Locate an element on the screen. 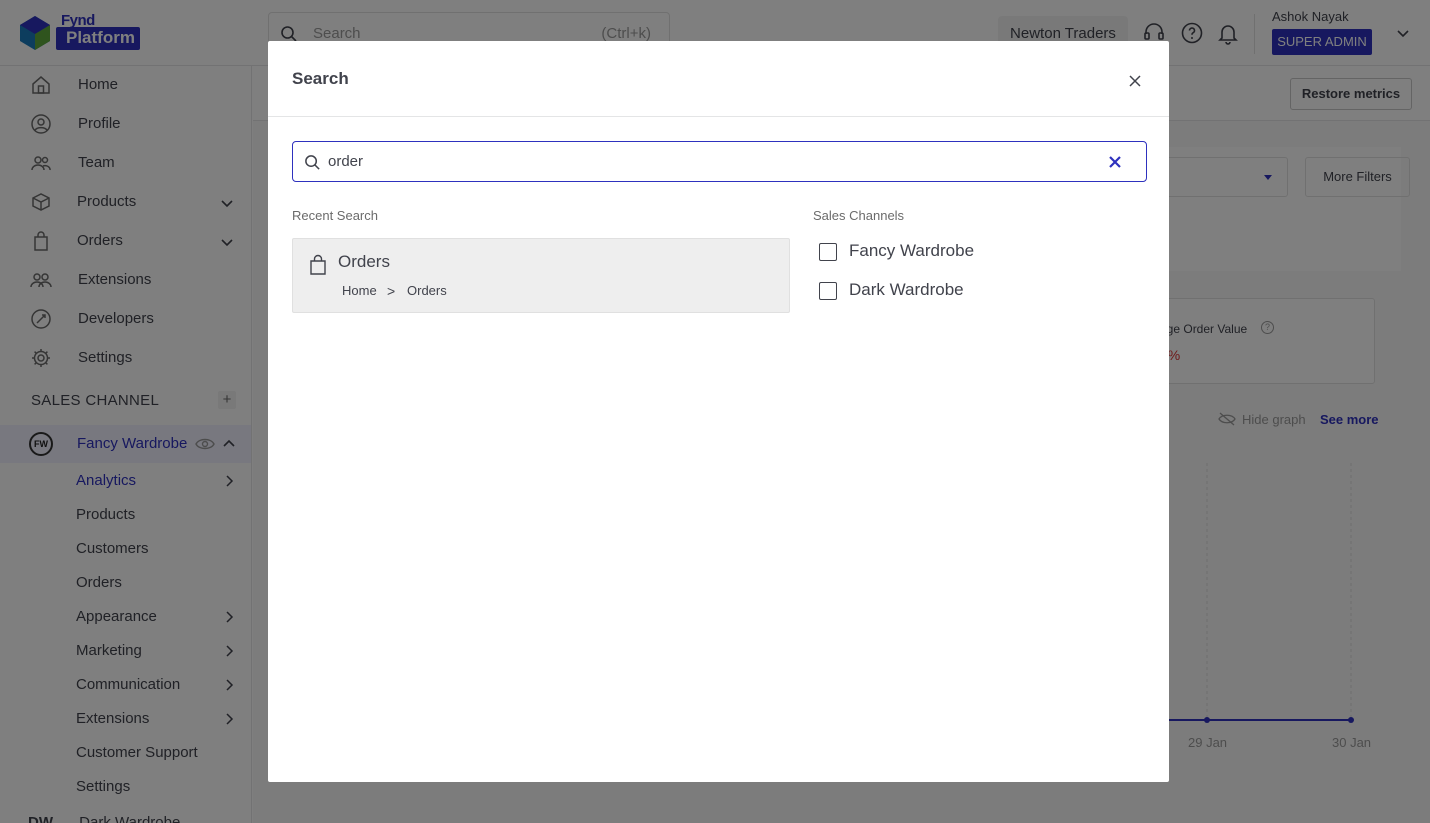 The height and width of the screenshot is (823, 1430). result-title: Orders is located at coordinates (364, 261).